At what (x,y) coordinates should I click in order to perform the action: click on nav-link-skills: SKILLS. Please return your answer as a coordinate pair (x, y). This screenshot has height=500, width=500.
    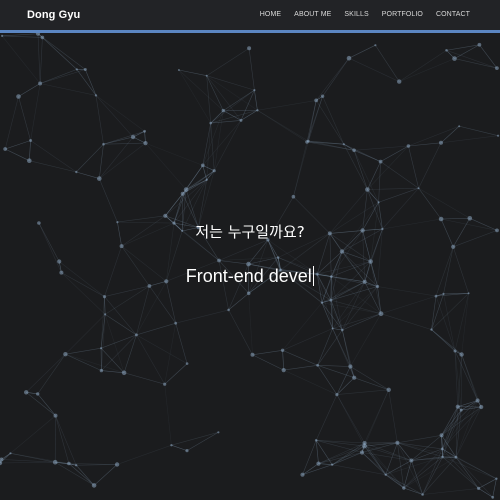
    Looking at the image, I should click on (356, 14).